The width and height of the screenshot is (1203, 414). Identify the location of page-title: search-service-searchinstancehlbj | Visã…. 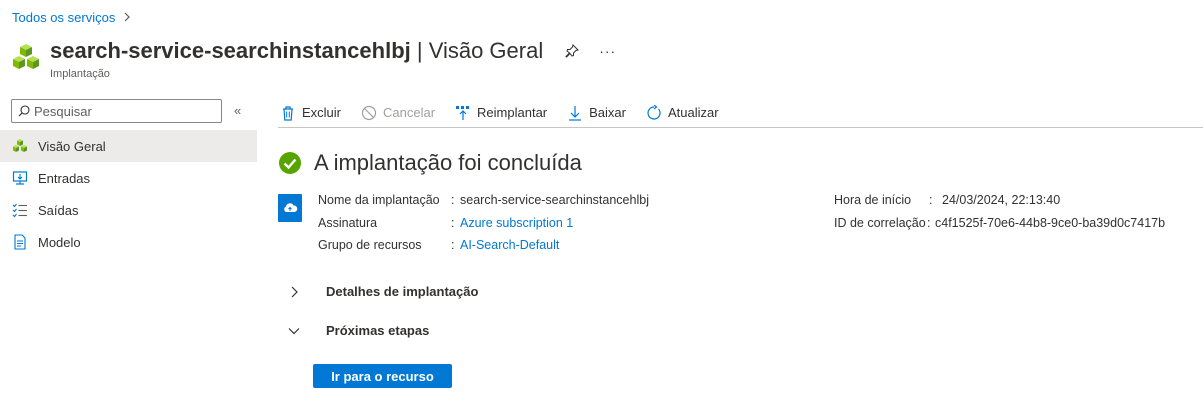
(296, 51).